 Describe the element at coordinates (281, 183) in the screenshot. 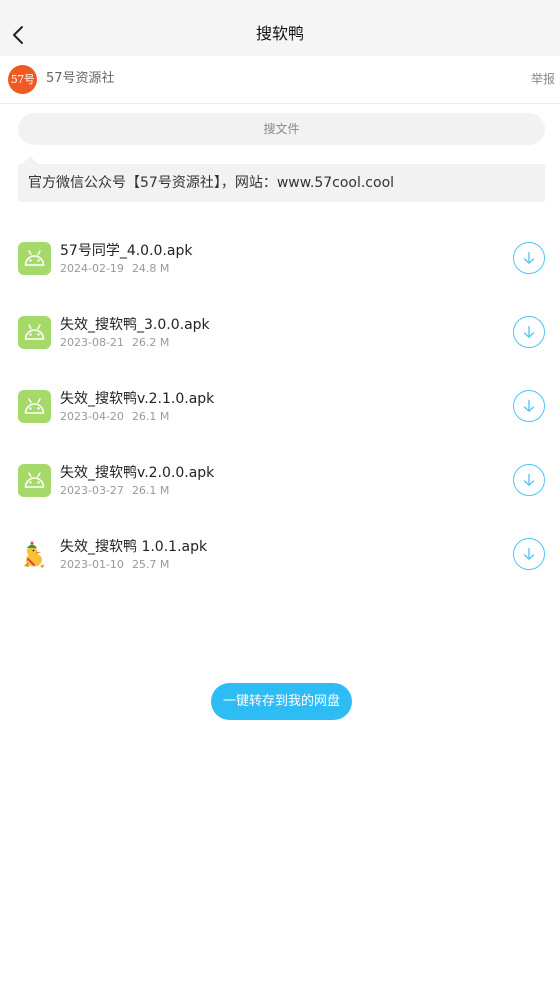

I see `notice-banner: 官方微信公众号【57号资源社】，网站：www.57cool.cool` at that location.